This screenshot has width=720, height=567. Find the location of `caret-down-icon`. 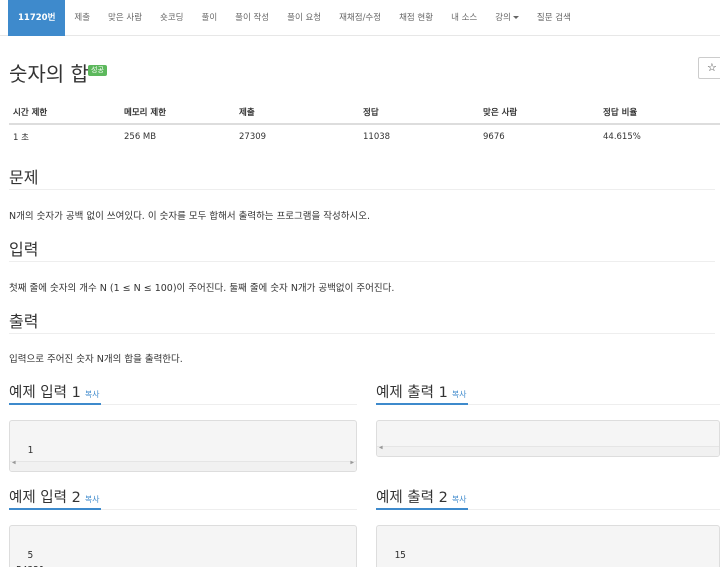

caret-down-icon is located at coordinates (515, 17).